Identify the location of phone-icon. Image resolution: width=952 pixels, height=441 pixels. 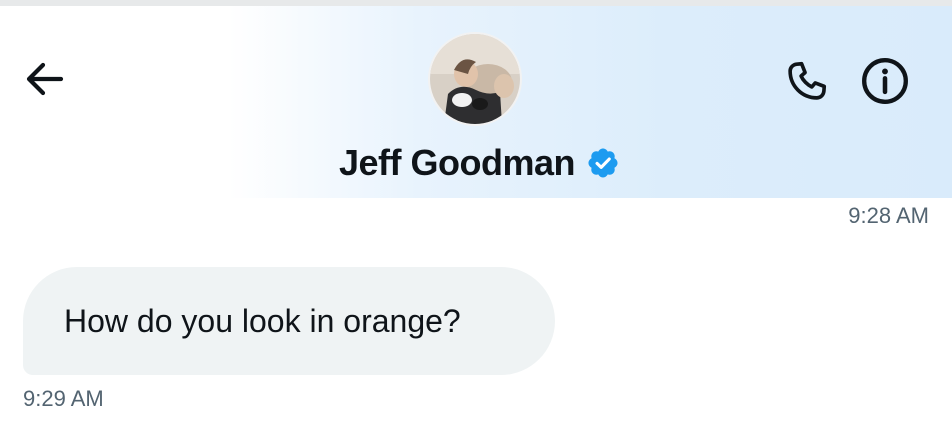
(807, 80).